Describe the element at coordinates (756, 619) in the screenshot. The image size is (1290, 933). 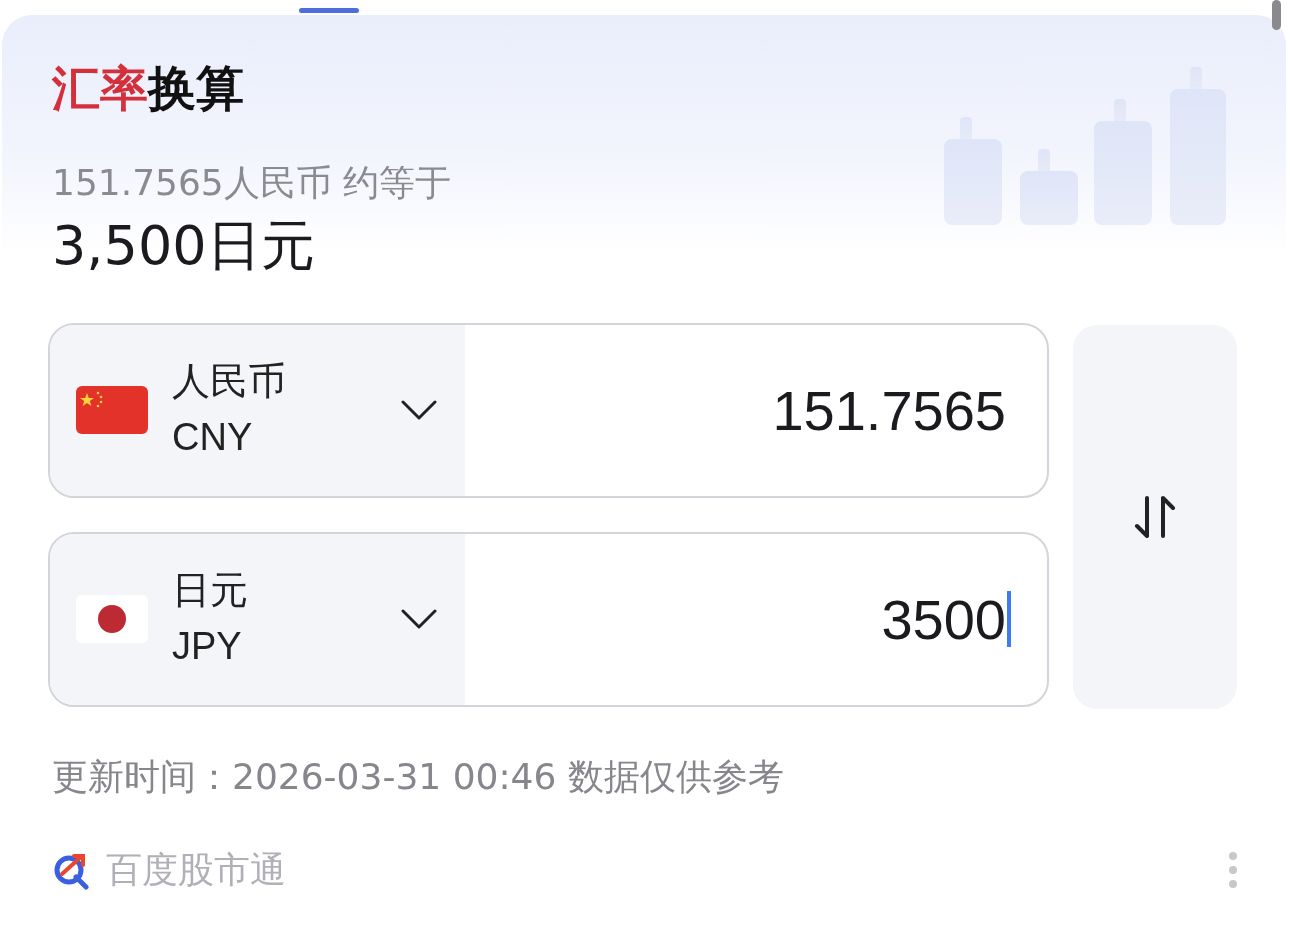
I see `amount-input: 3500` at that location.